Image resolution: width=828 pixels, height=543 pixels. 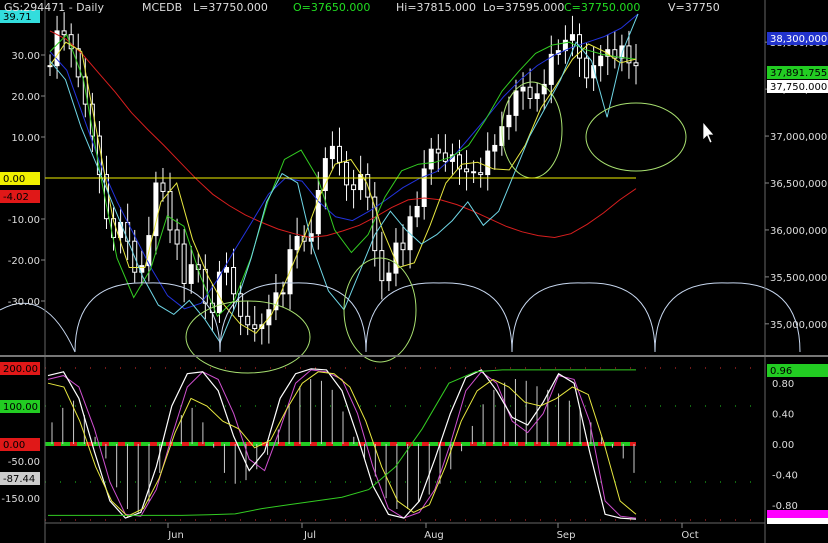 I want to click on lower-right-marker-white, so click(x=797, y=521).